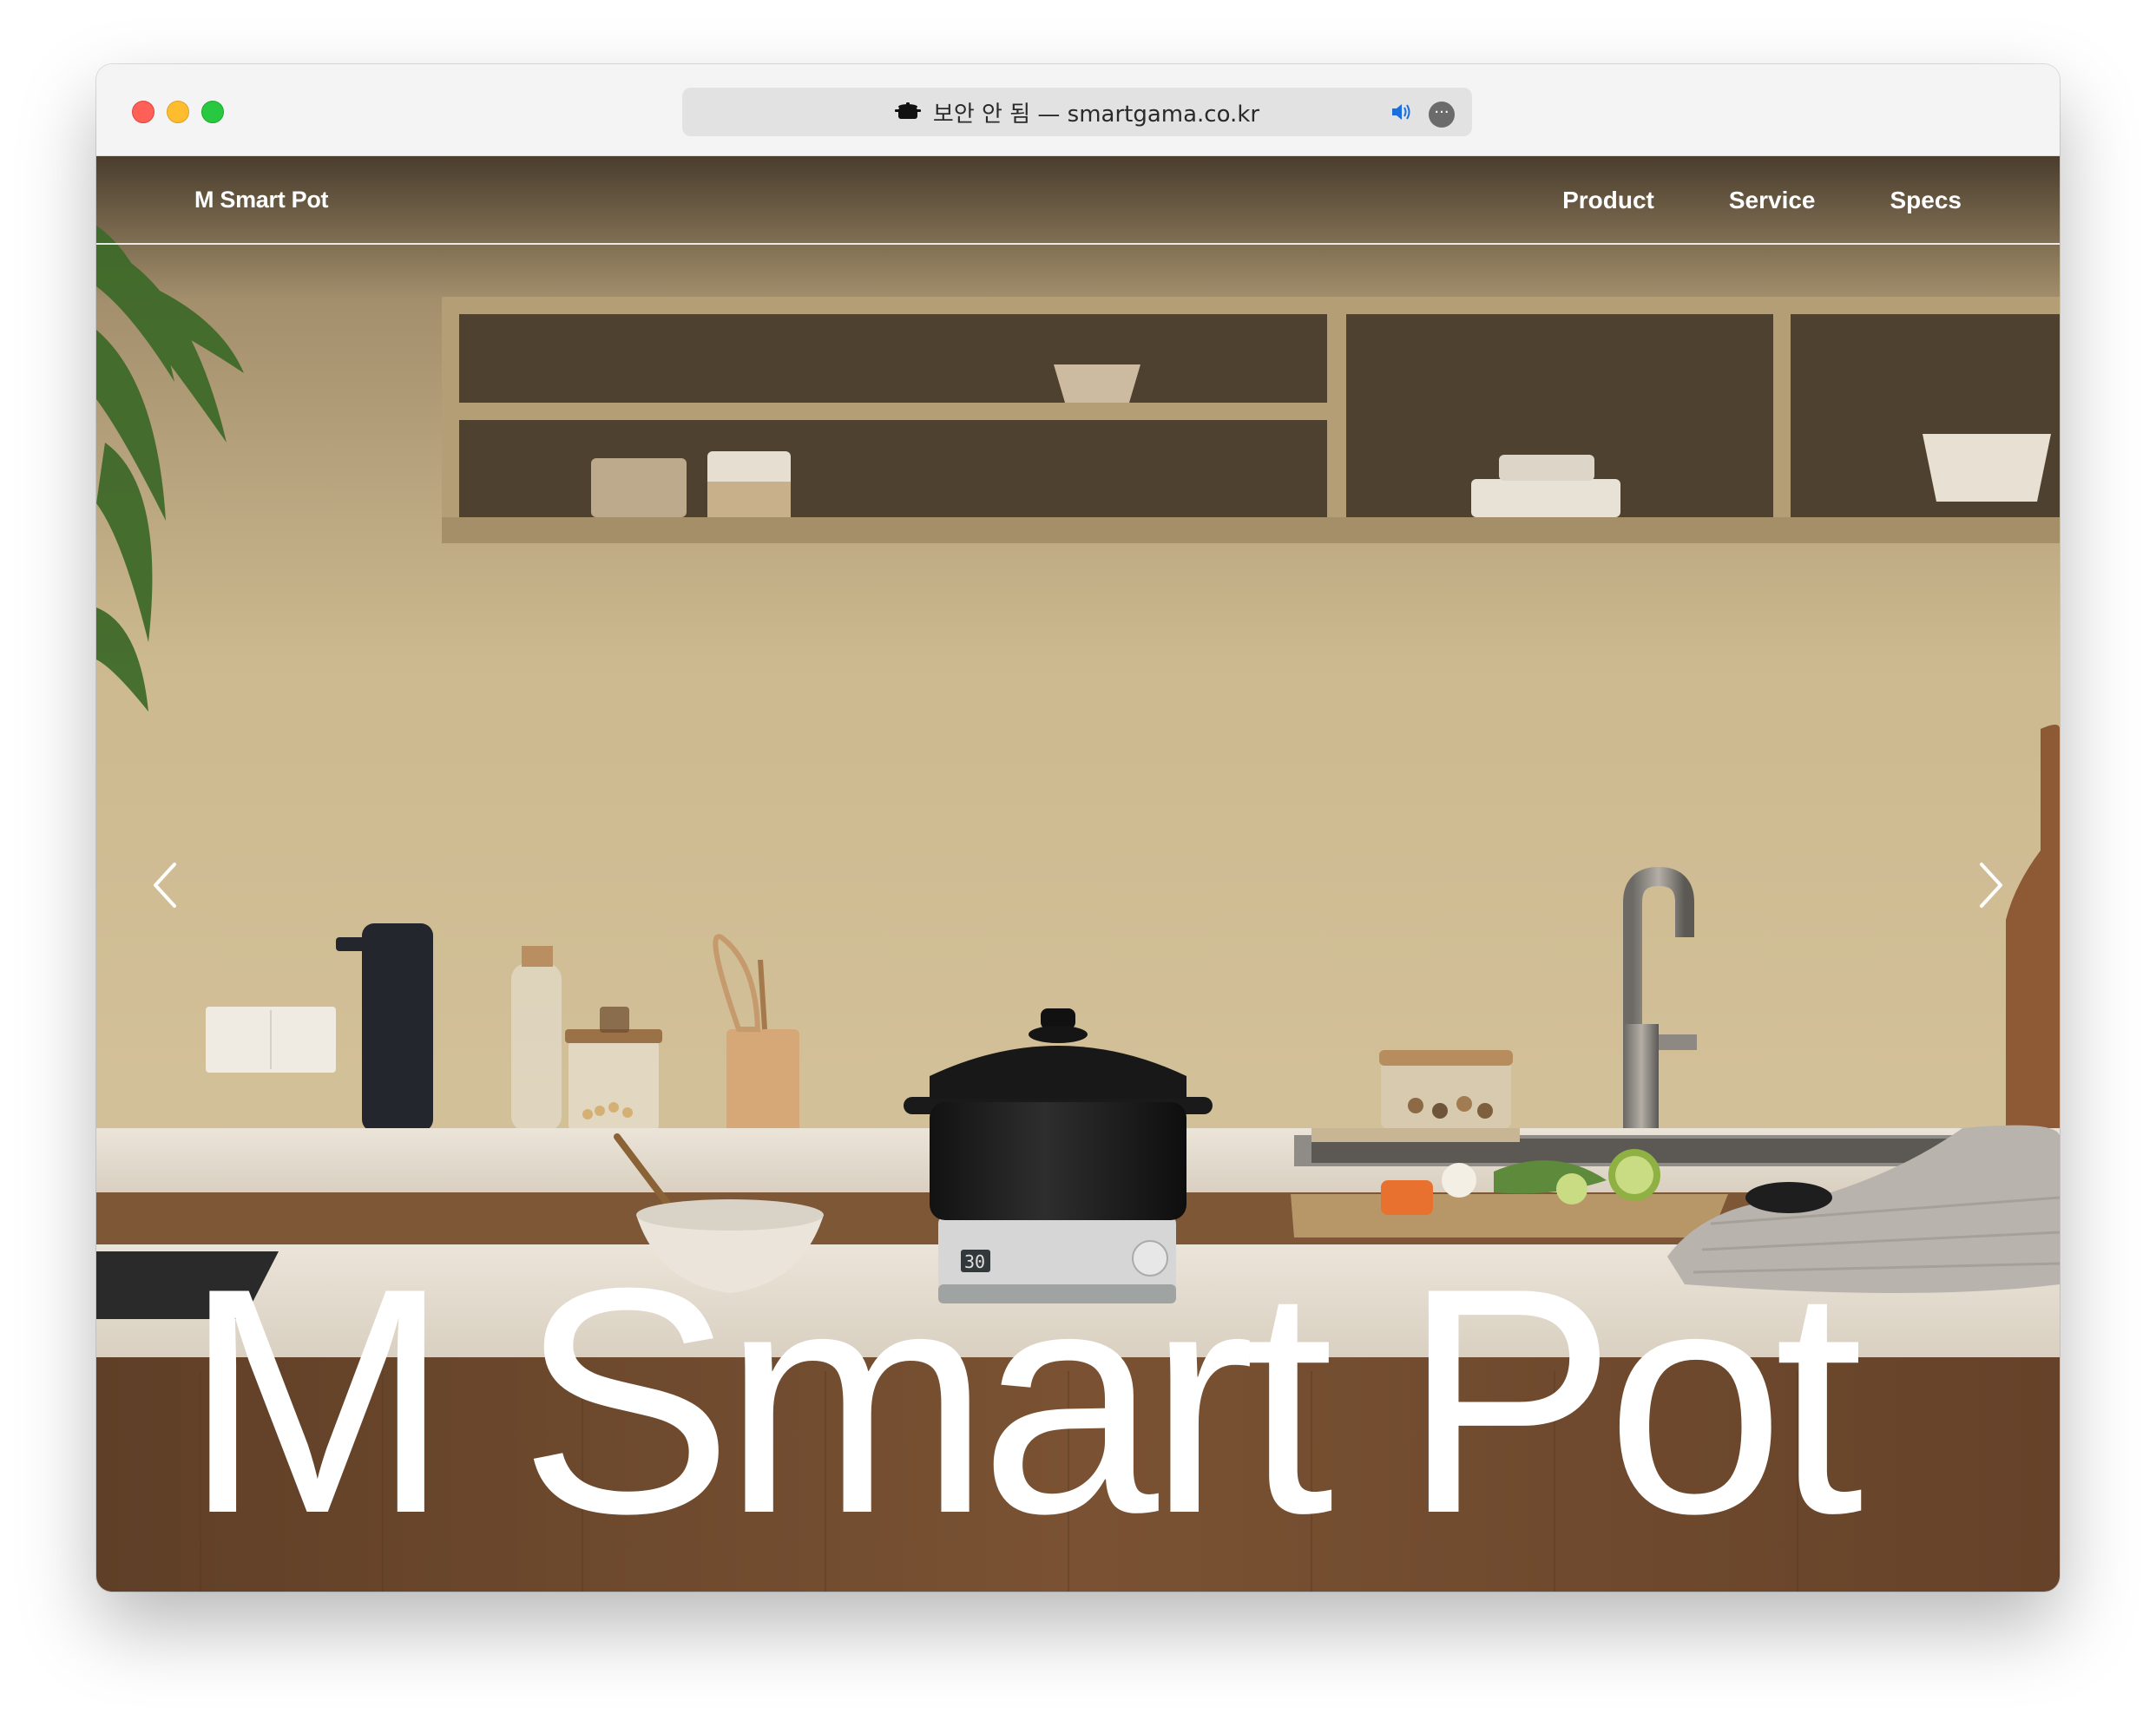  Describe the element at coordinates (143, 112) in the screenshot. I see `close-window-button` at that location.